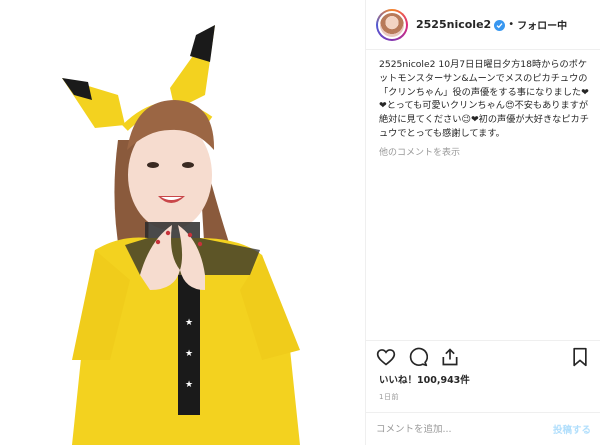 This screenshot has height=445, width=600. I want to click on likes-suffix: 件, so click(465, 380).